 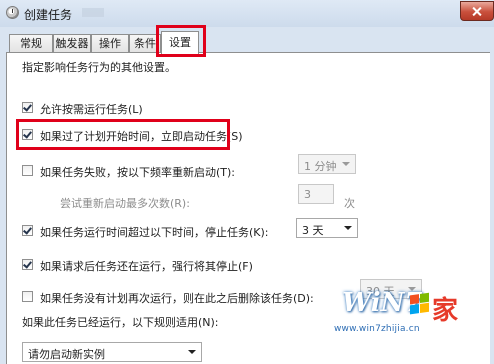 What do you see at coordinates (313, 230) in the screenshot?
I see `stop-duration-value: 3 天` at bounding box center [313, 230].